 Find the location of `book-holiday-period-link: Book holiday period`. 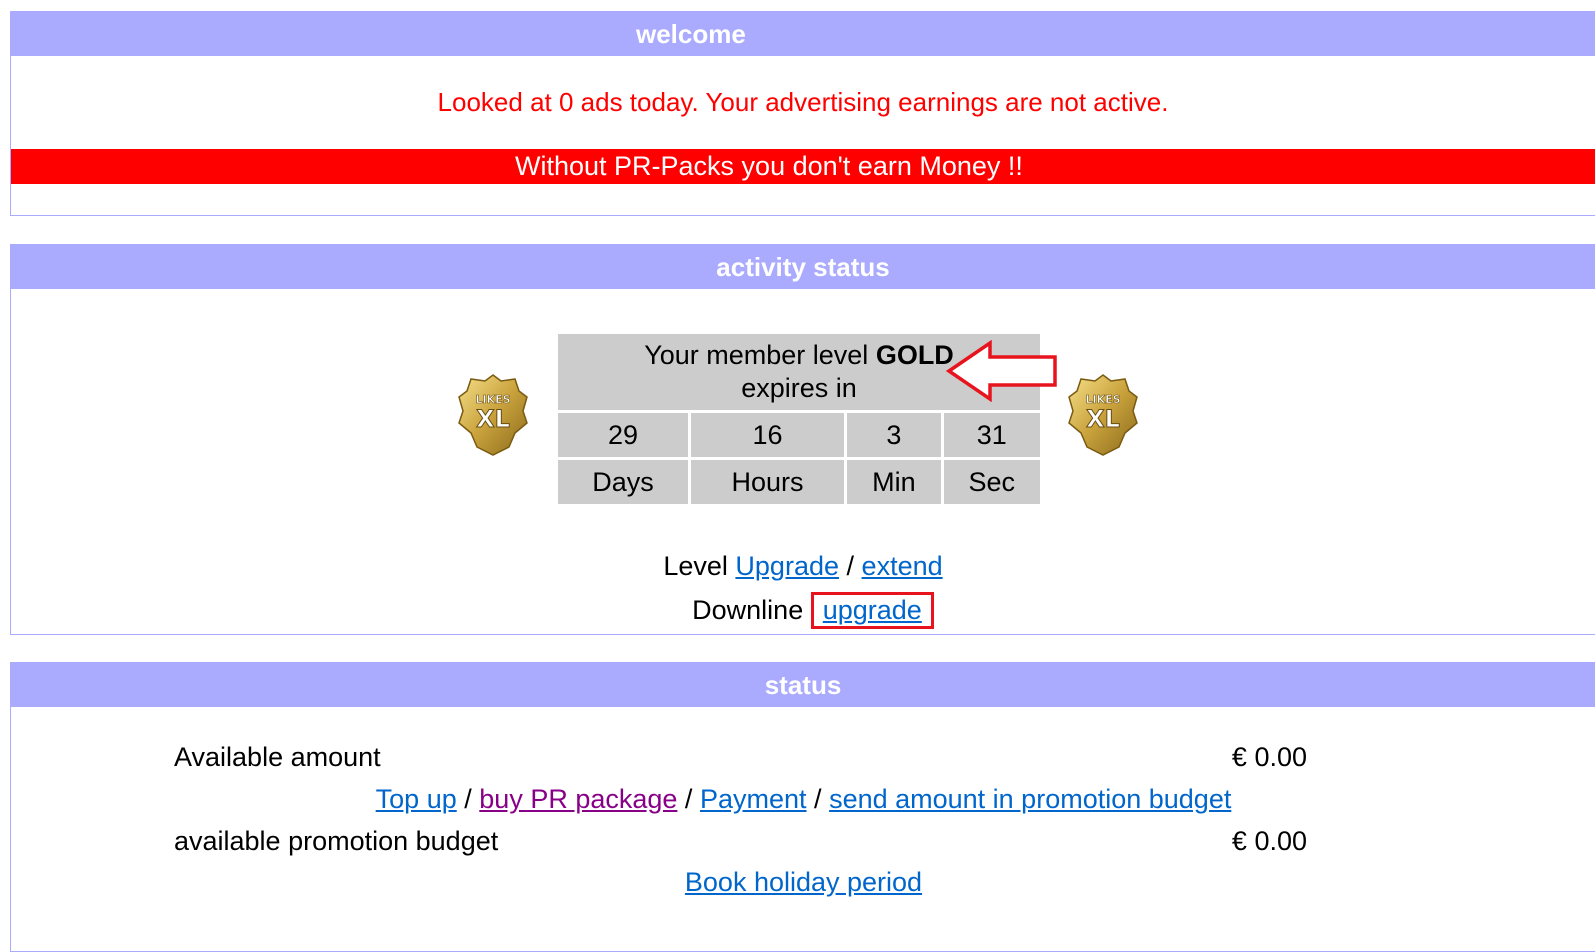

book-holiday-period-link: Book holiday period is located at coordinates (803, 882).